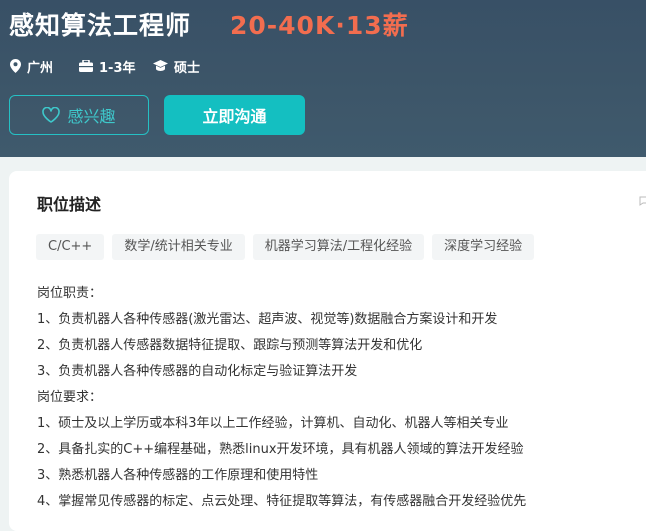 The image size is (646, 531). I want to click on job-degree: 硕士, so click(177, 66).